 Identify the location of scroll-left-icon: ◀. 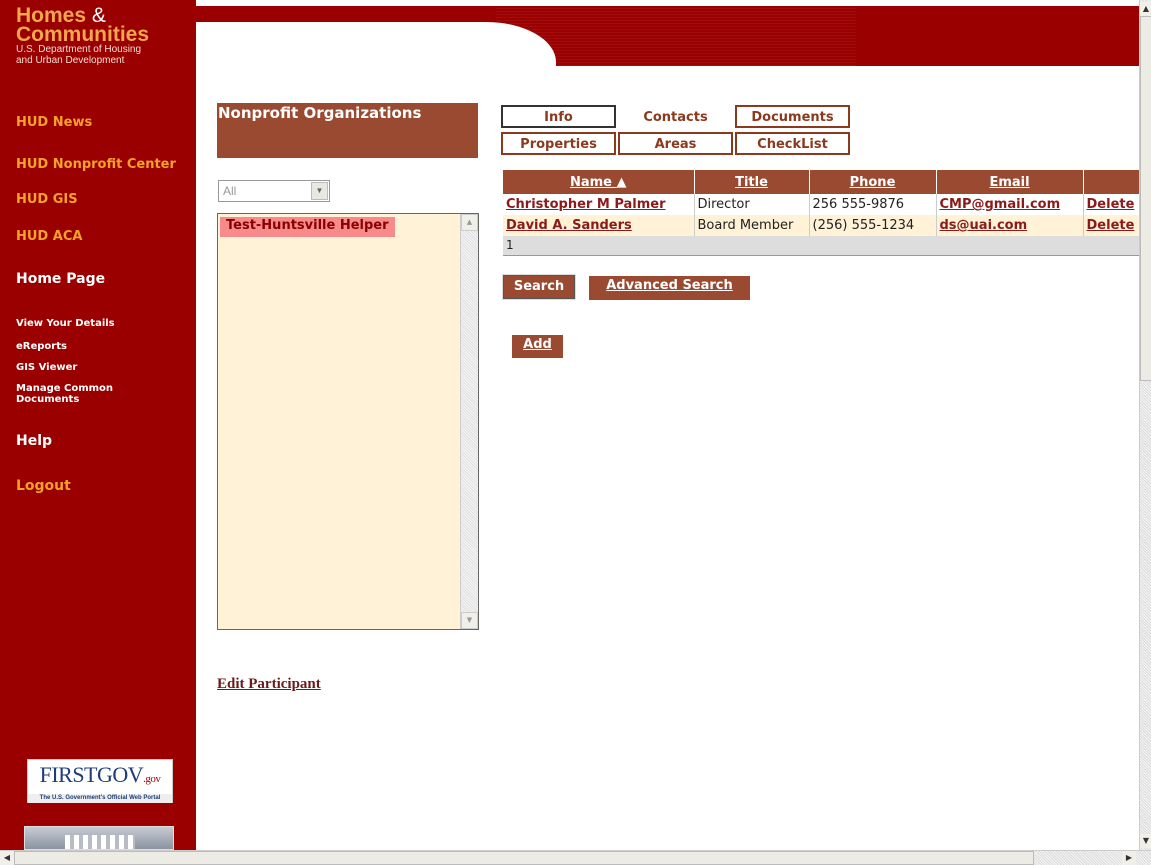
(7, 858).